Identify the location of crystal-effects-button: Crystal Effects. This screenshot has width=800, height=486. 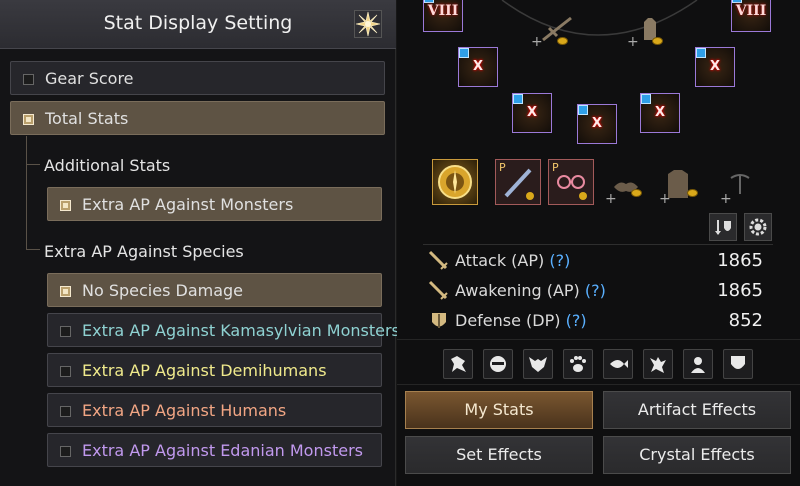
(697, 455).